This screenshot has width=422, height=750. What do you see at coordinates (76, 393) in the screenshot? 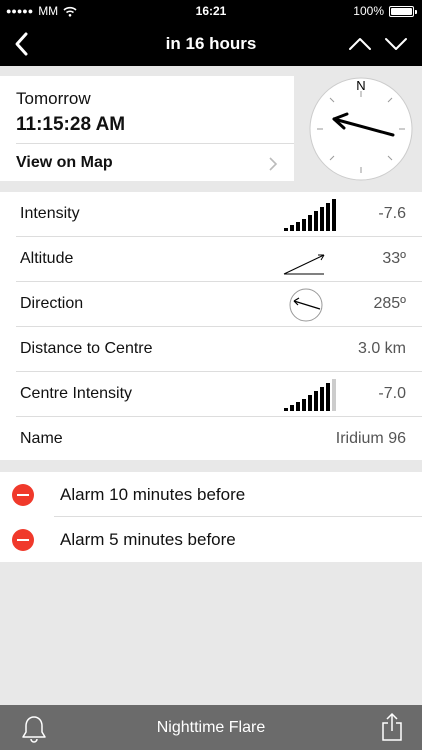
I see `detail-label: Centre Intensity` at bounding box center [76, 393].